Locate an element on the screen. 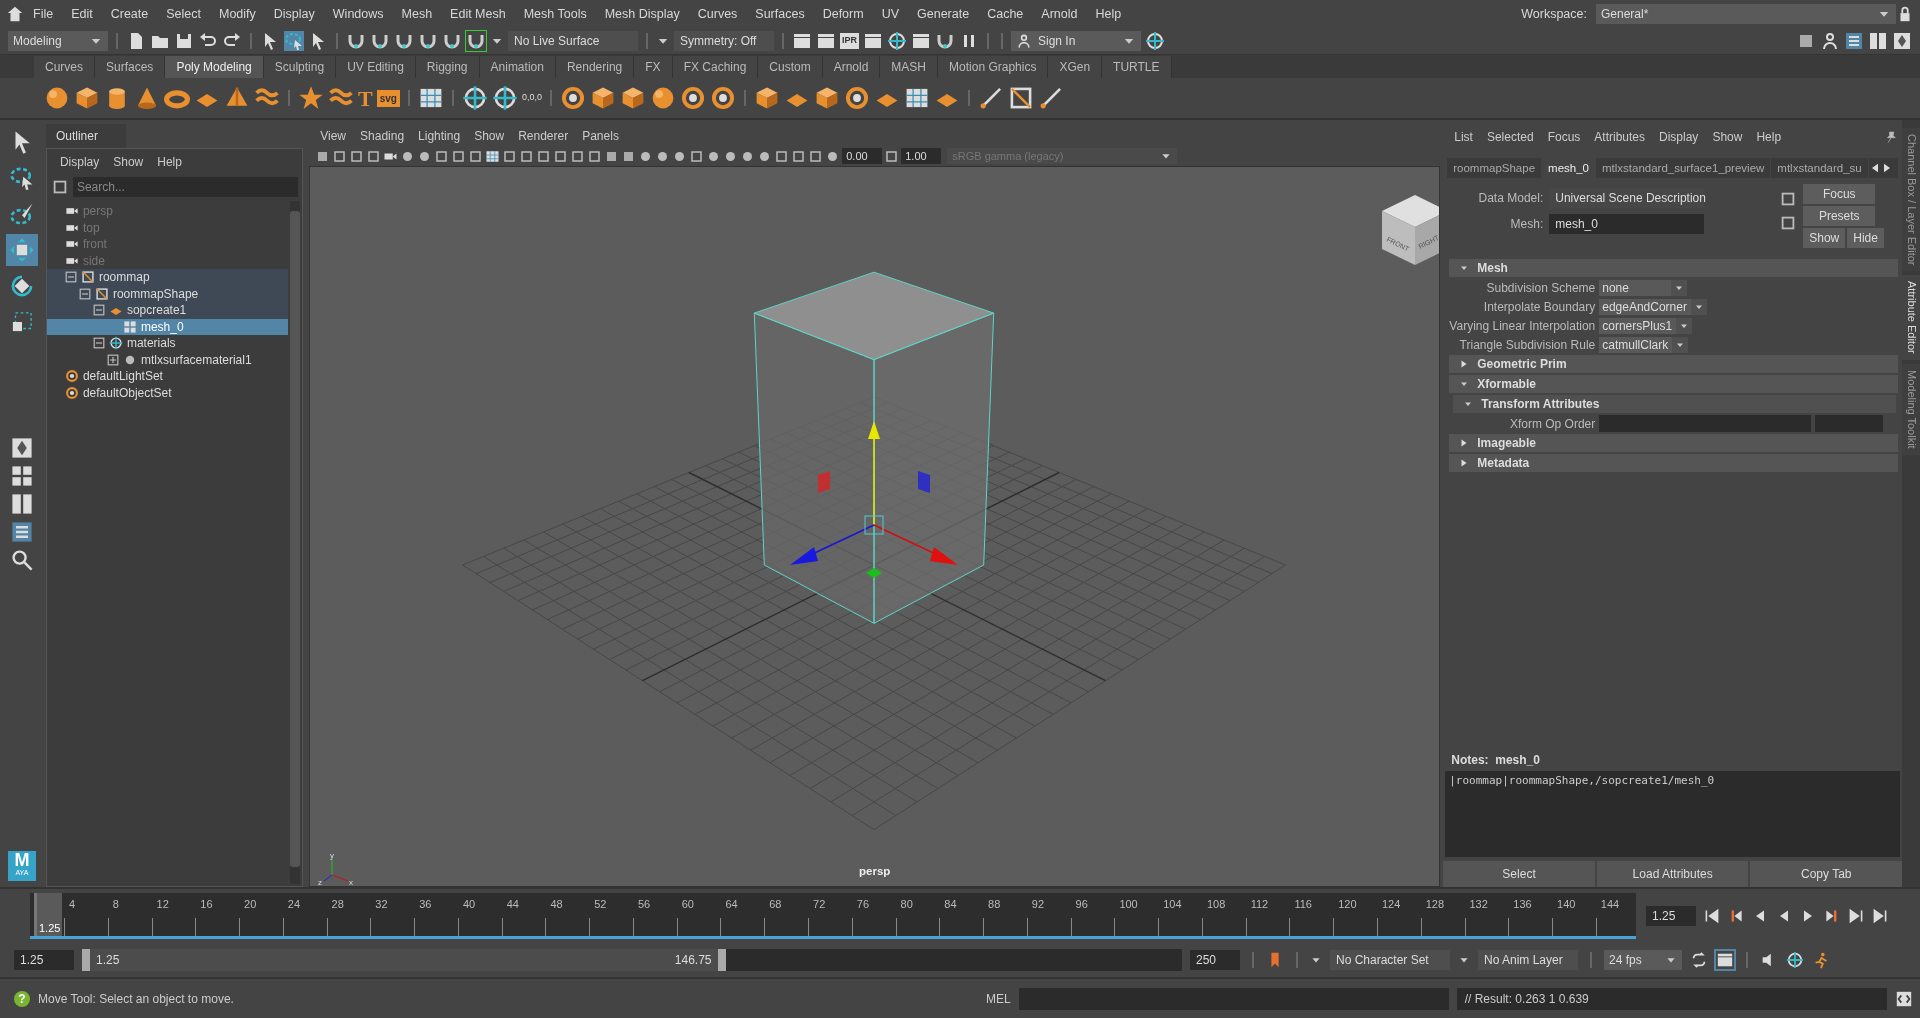 Image resolution: width=1920 pixels, height=1018 pixels. menu-item: Create is located at coordinates (129, 14).